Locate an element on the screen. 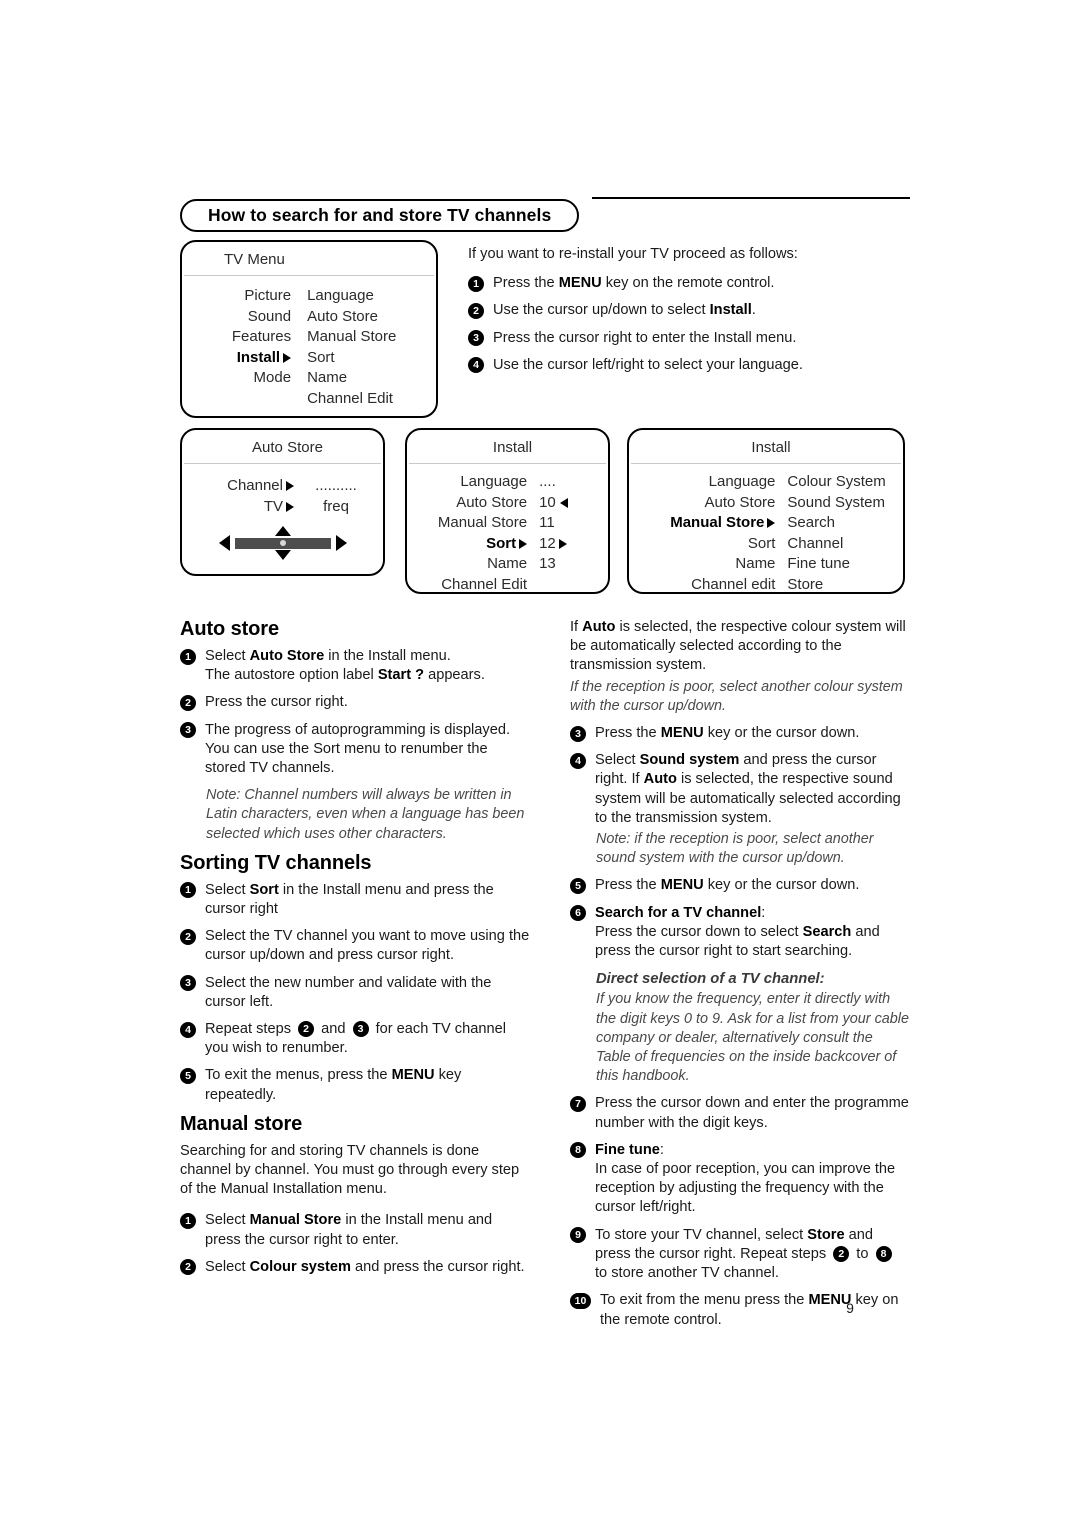  install-1-item-sort: Sort is located at coordinates (467, 544).